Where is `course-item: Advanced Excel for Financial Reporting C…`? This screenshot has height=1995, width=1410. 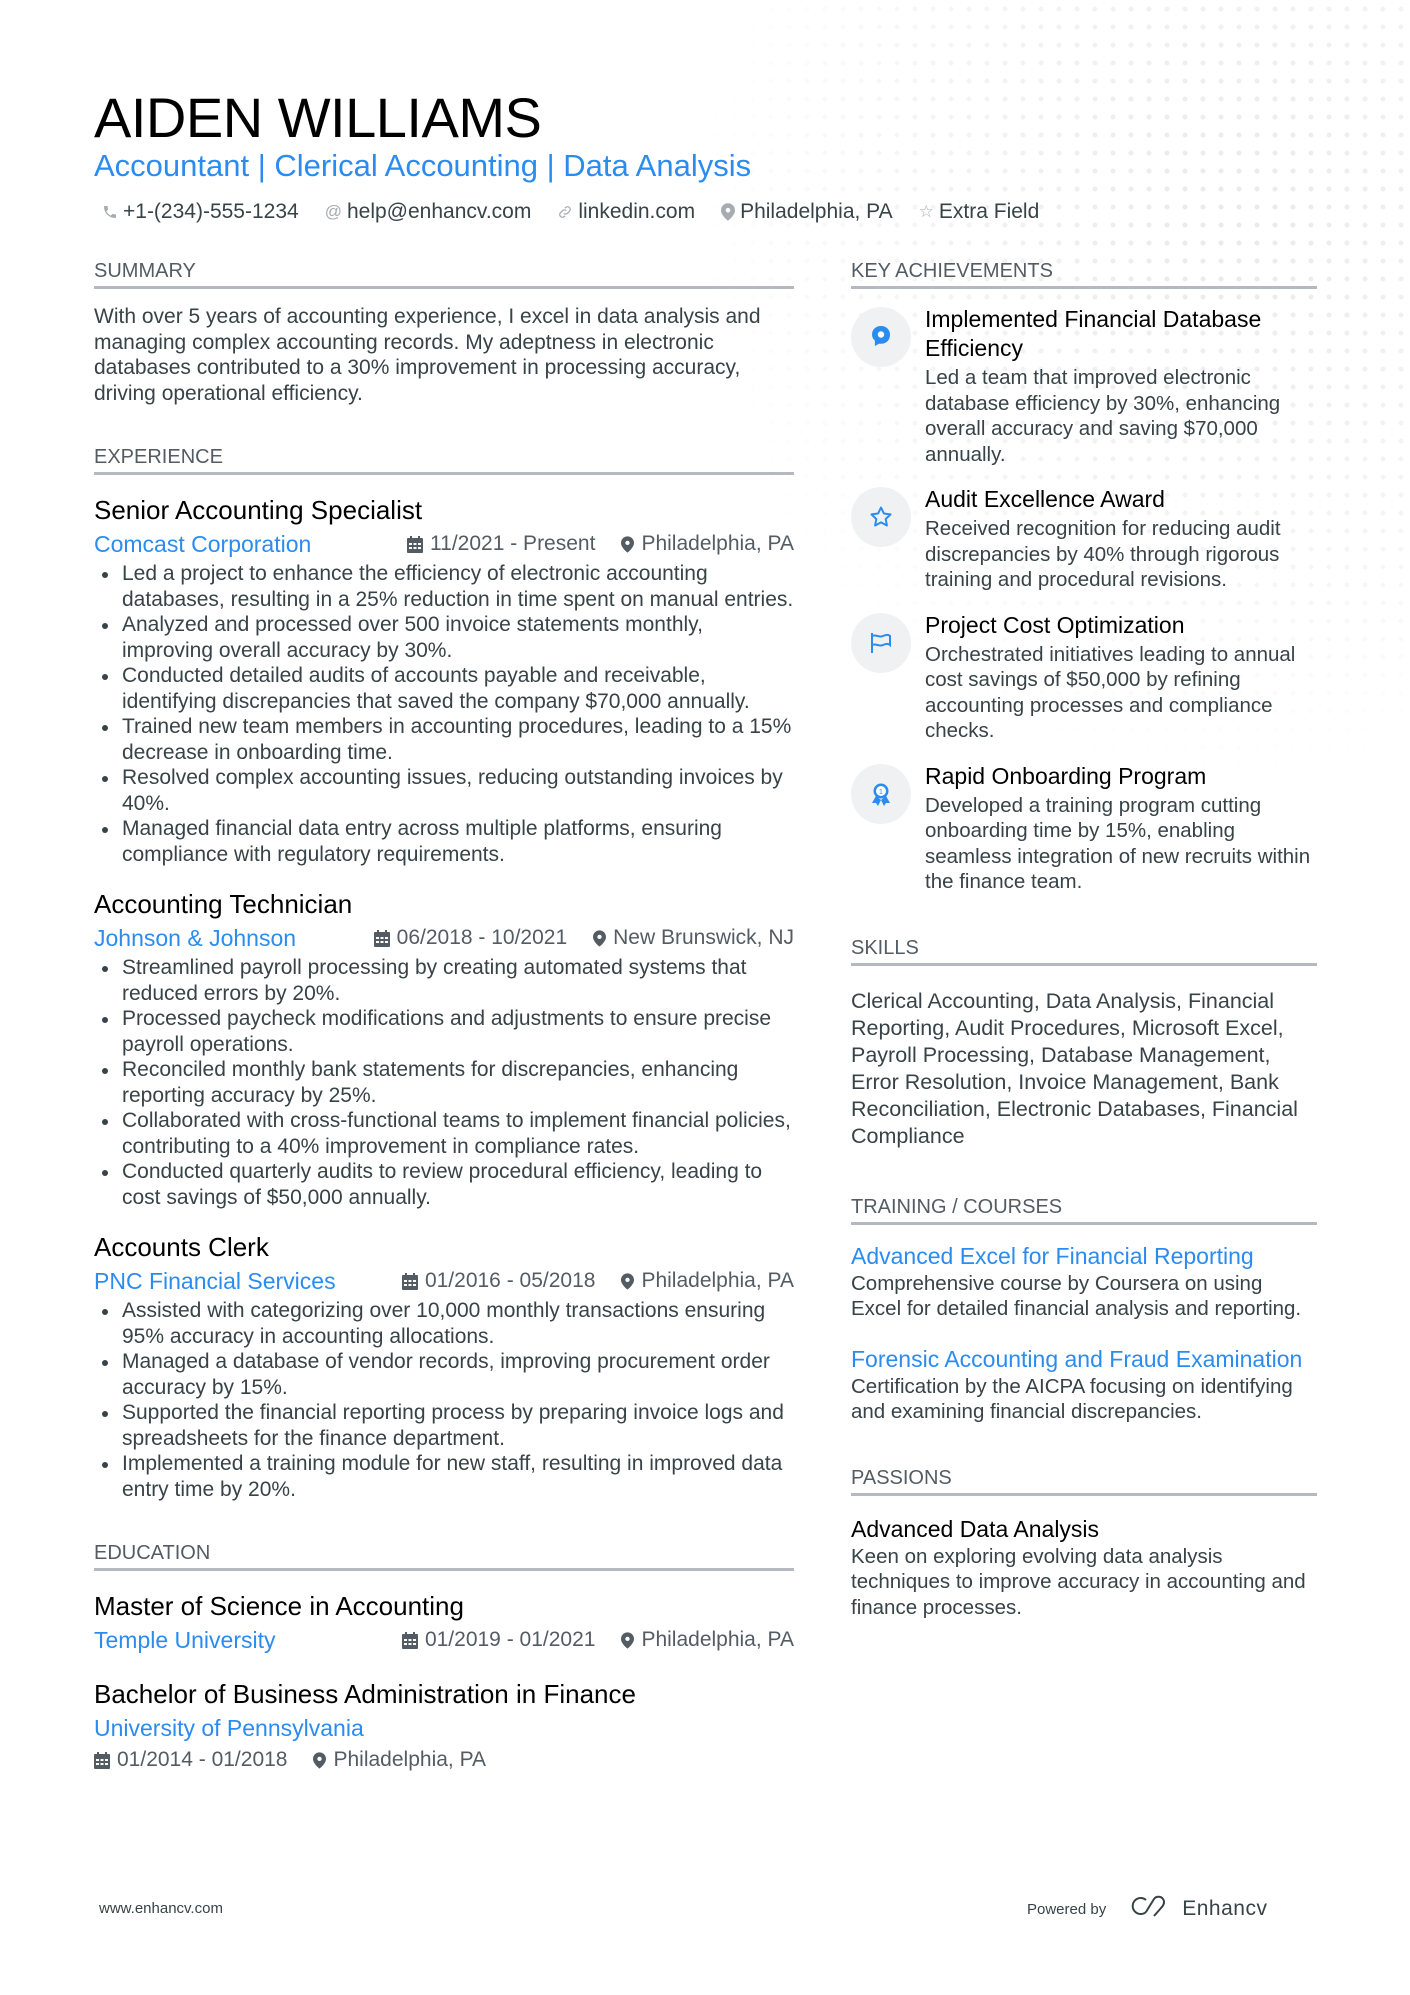
course-item: Advanced Excel for Financial Reporting C… is located at coordinates (1084, 1281).